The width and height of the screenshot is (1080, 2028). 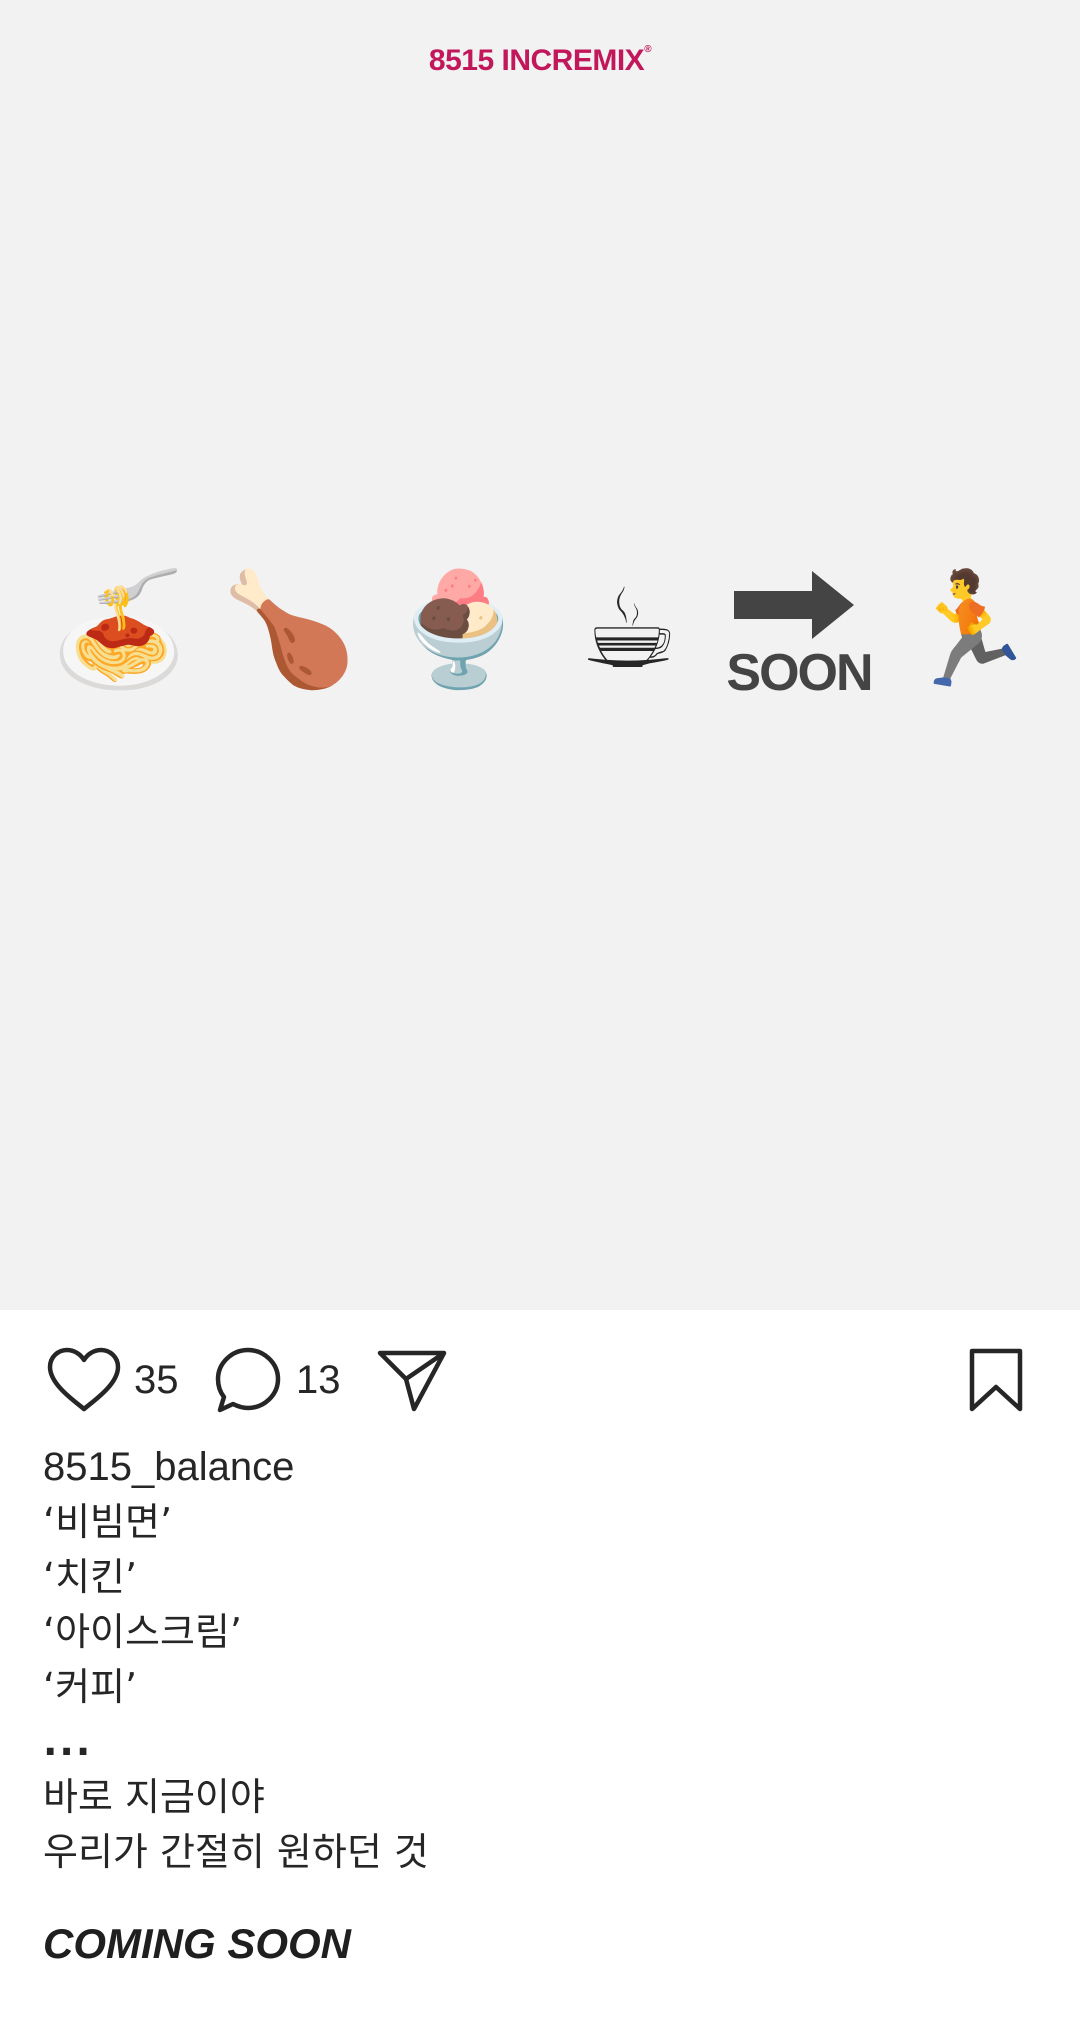 I want to click on username-link: 8515_balance, so click(x=543, y=1467).